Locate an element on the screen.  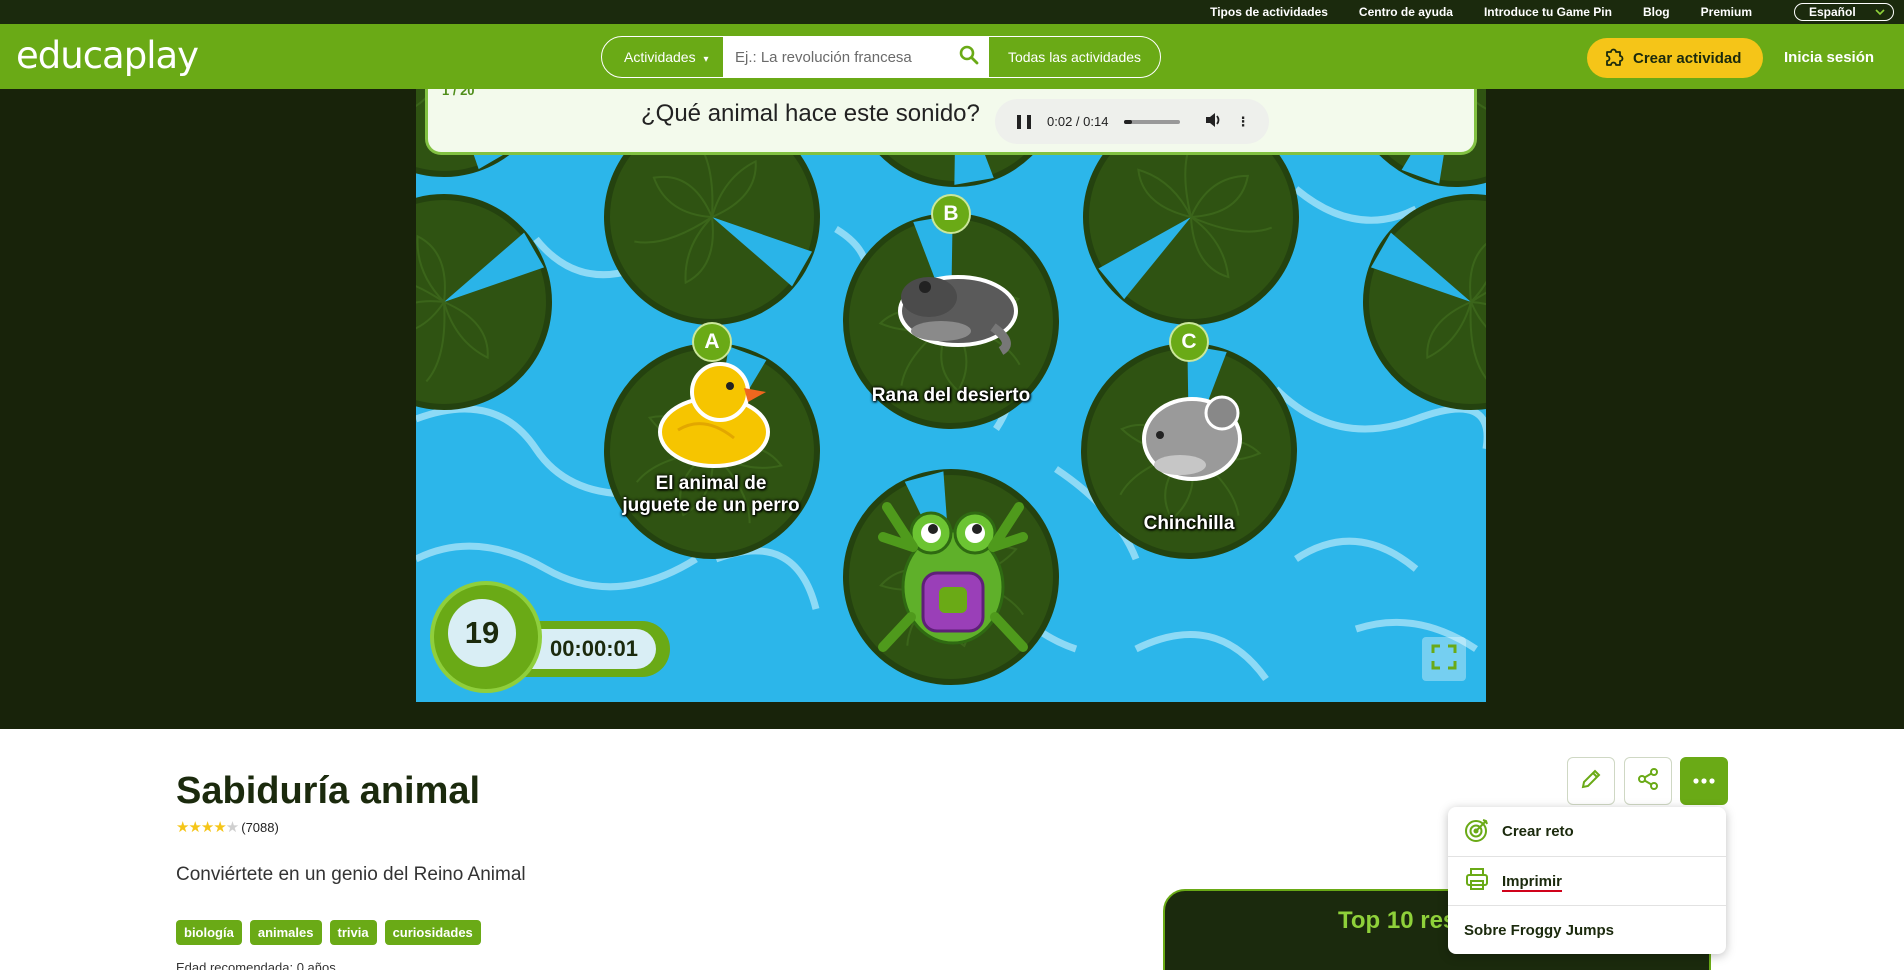
link-blog: Blog is located at coordinates (1656, 12).